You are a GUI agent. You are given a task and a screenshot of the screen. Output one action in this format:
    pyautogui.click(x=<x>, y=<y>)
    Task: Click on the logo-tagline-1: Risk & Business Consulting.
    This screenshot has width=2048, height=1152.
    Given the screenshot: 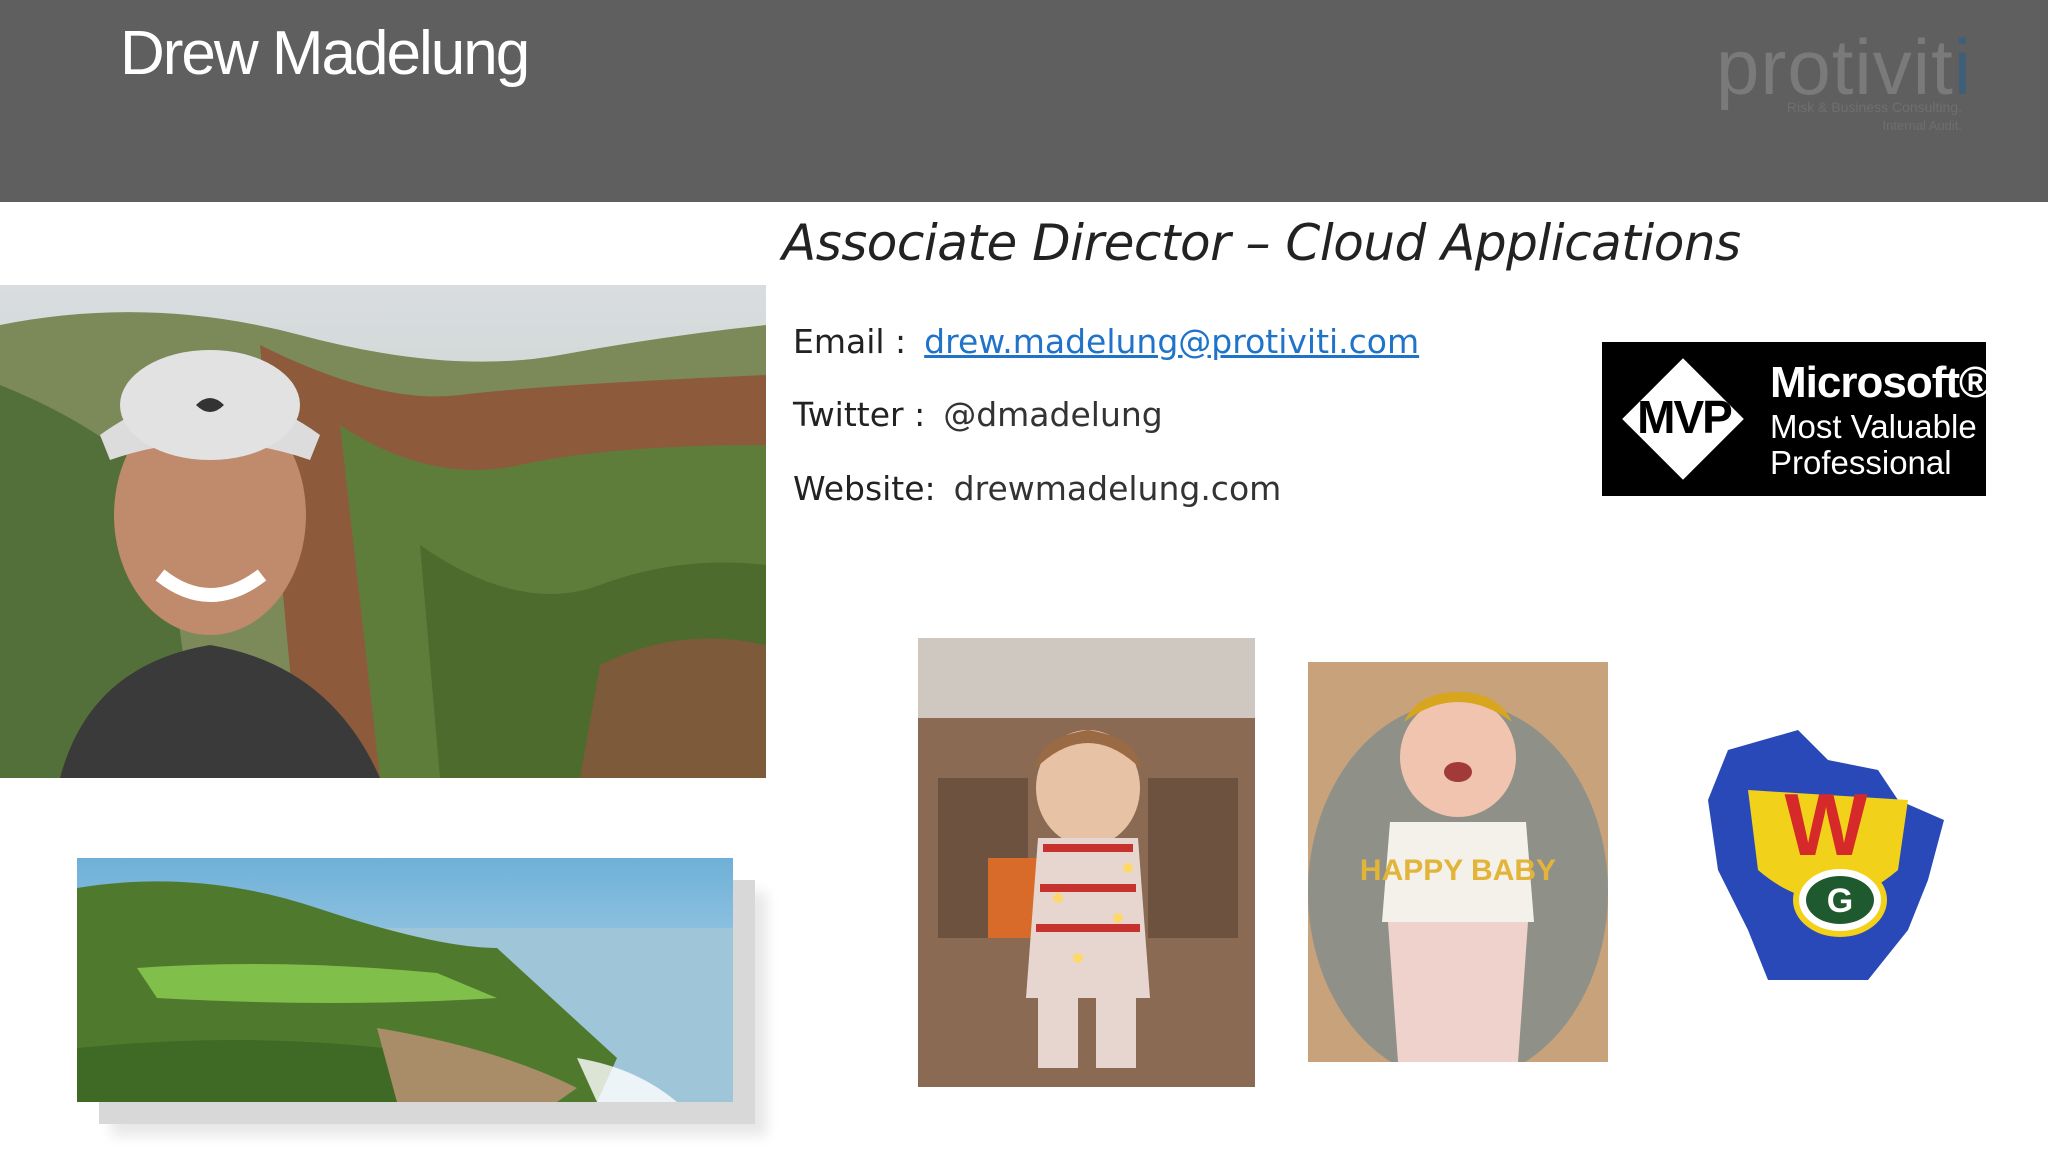 What is the action you would take?
    pyautogui.click(x=1874, y=107)
    